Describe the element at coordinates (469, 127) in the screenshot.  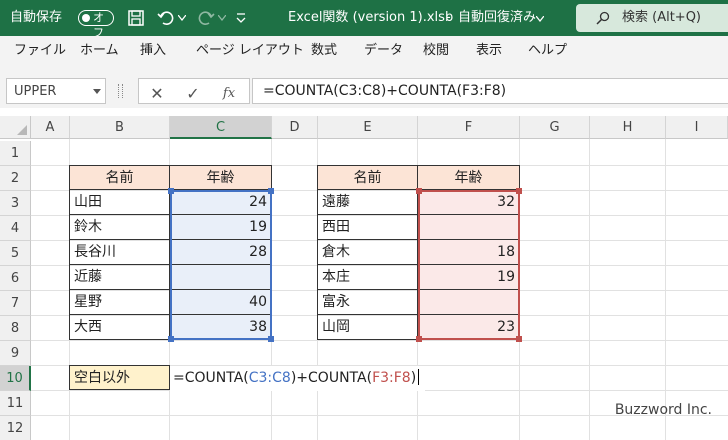
I see `column-header-f: F` at that location.